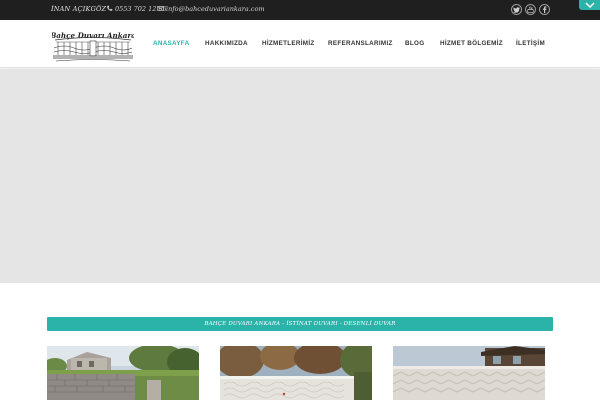 The image size is (600, 400). What do you see at coordinates (160, 8) in the screenshot?
I see `envelope-icon` at bounding box center [160, 8].